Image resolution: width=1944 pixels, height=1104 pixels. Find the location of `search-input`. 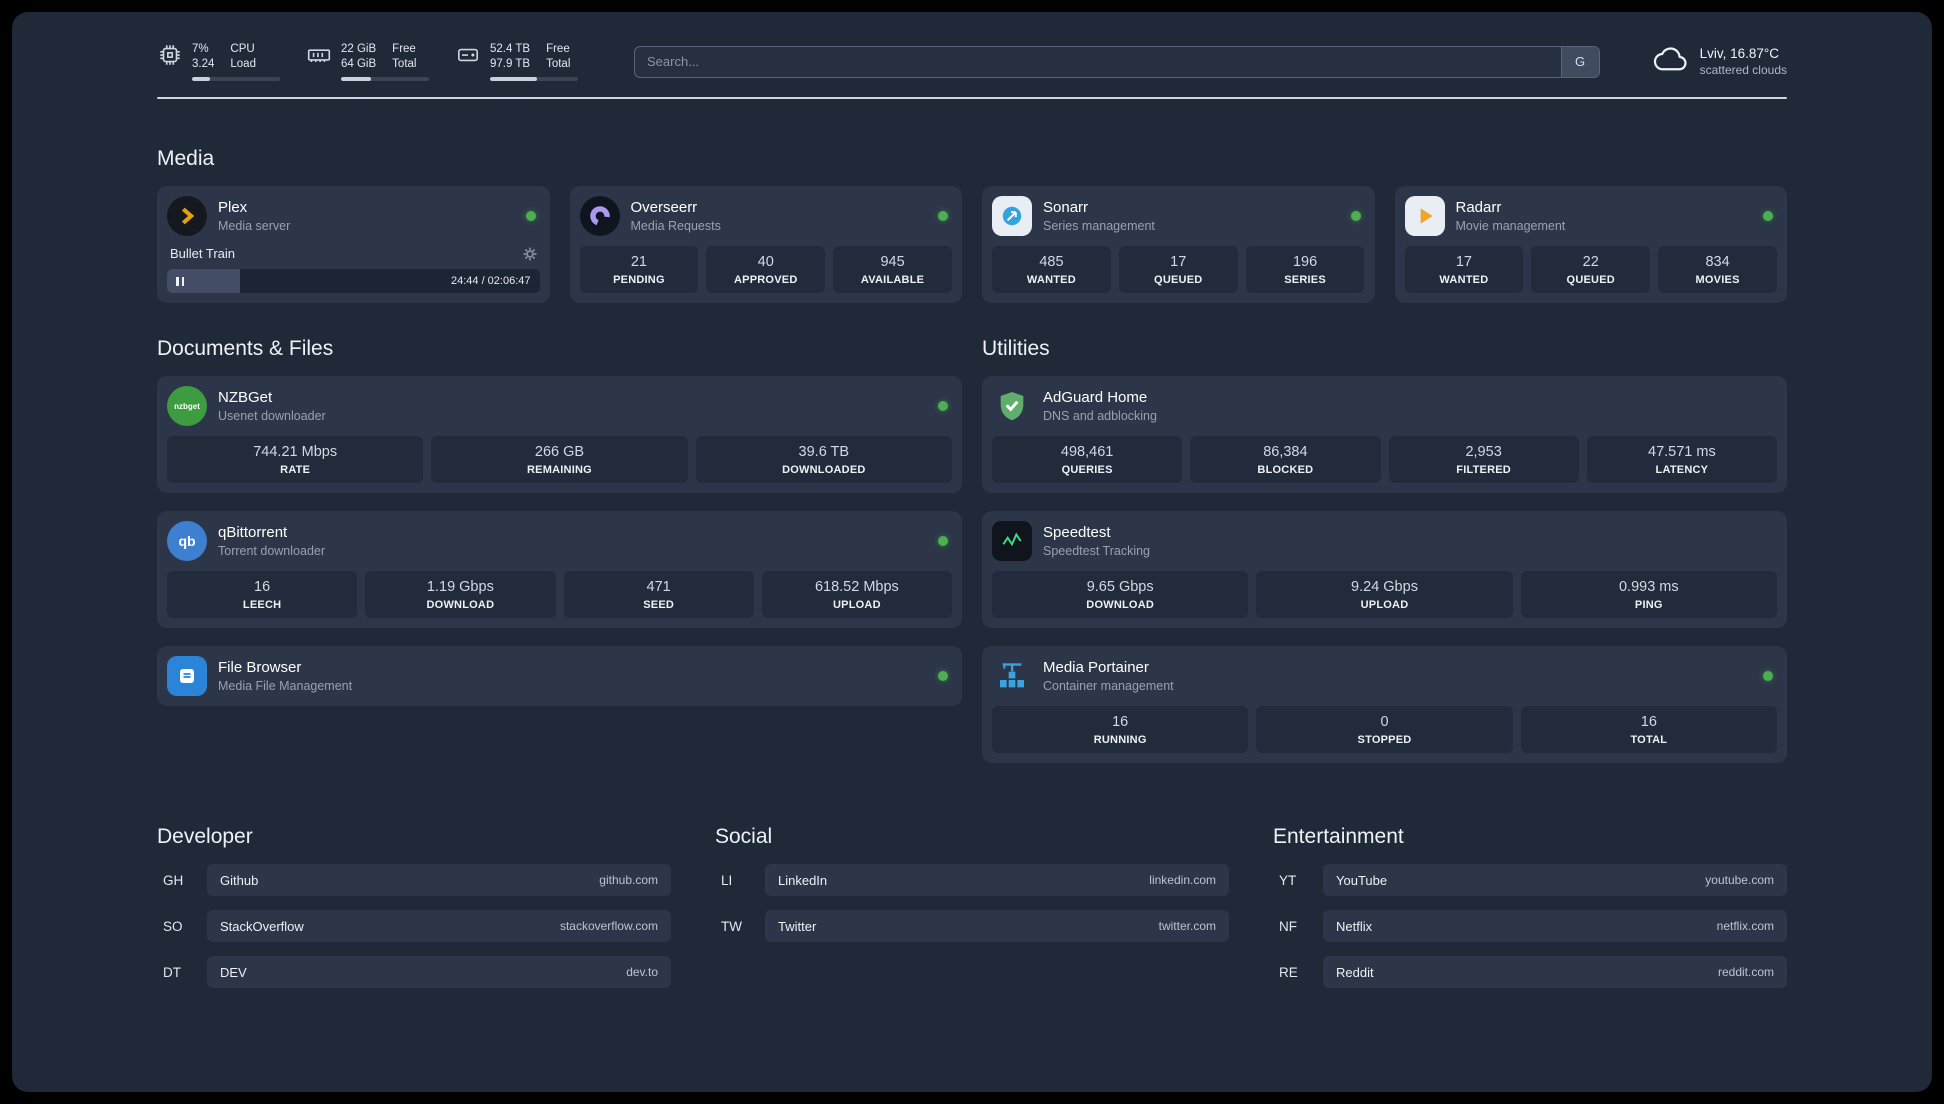

search-input is located at coordinates (1117, 61).